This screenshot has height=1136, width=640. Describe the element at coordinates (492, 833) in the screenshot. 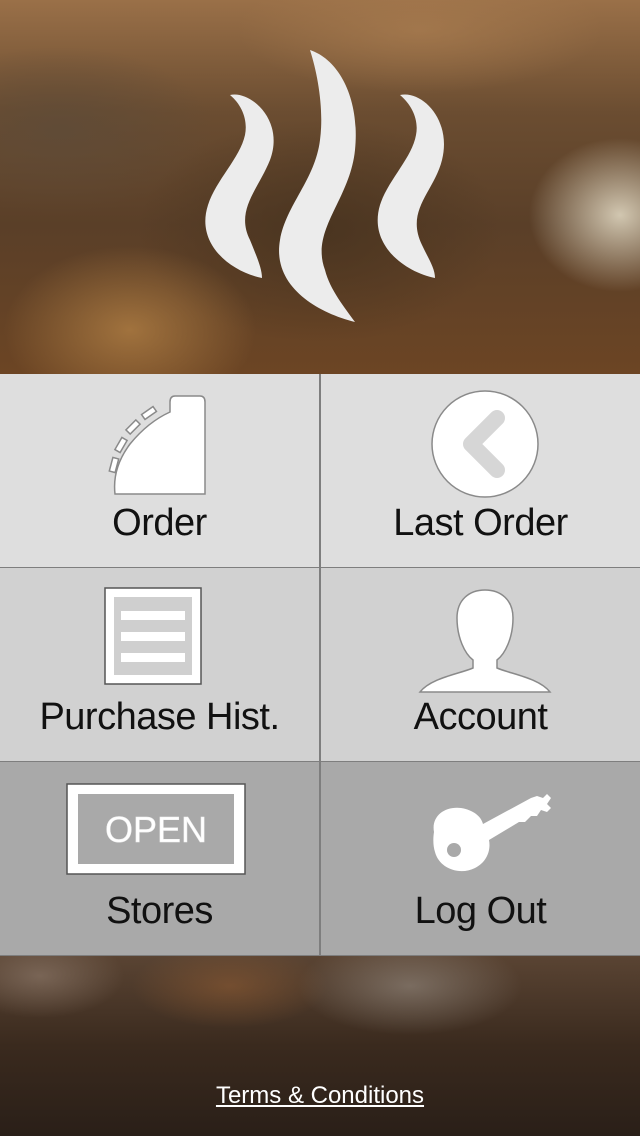

I see `key-icon` at that location.